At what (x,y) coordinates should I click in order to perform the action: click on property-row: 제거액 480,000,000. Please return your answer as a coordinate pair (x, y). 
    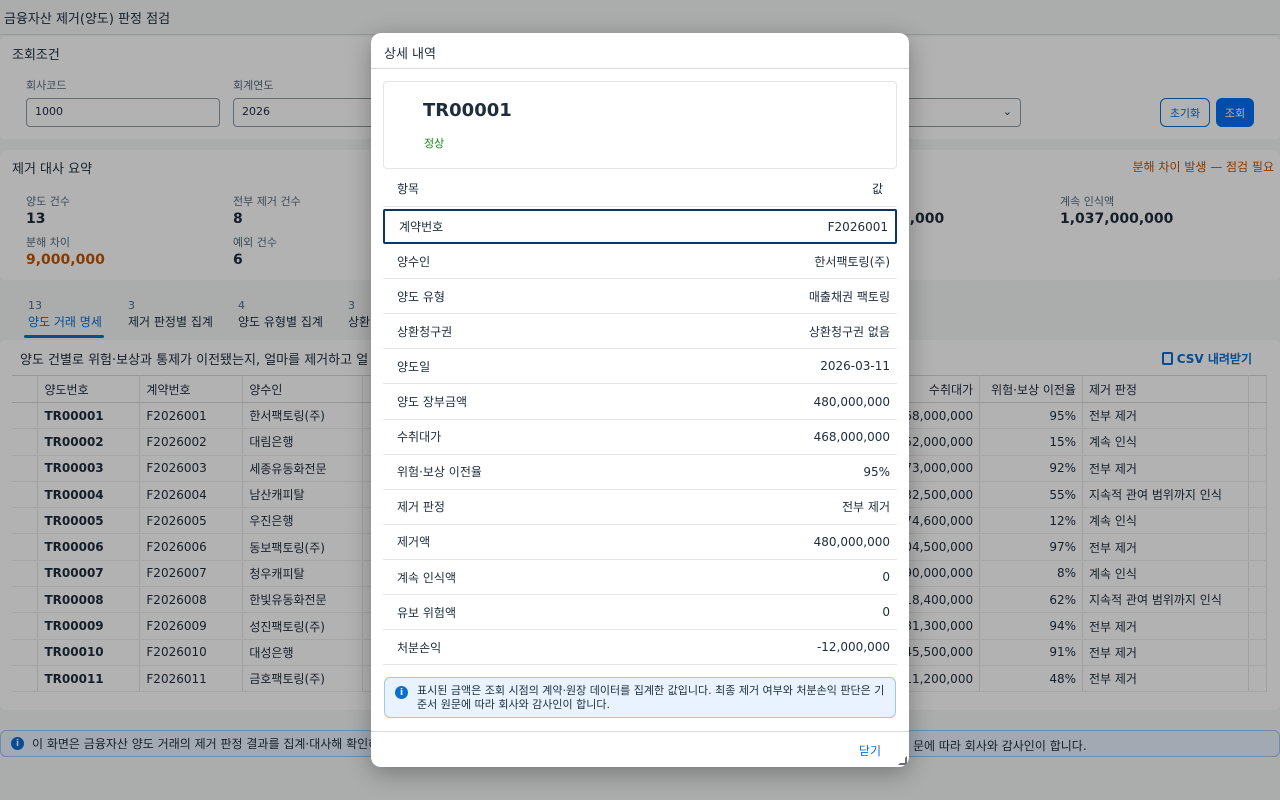
    Looking at the image, I should click on (640, 542).